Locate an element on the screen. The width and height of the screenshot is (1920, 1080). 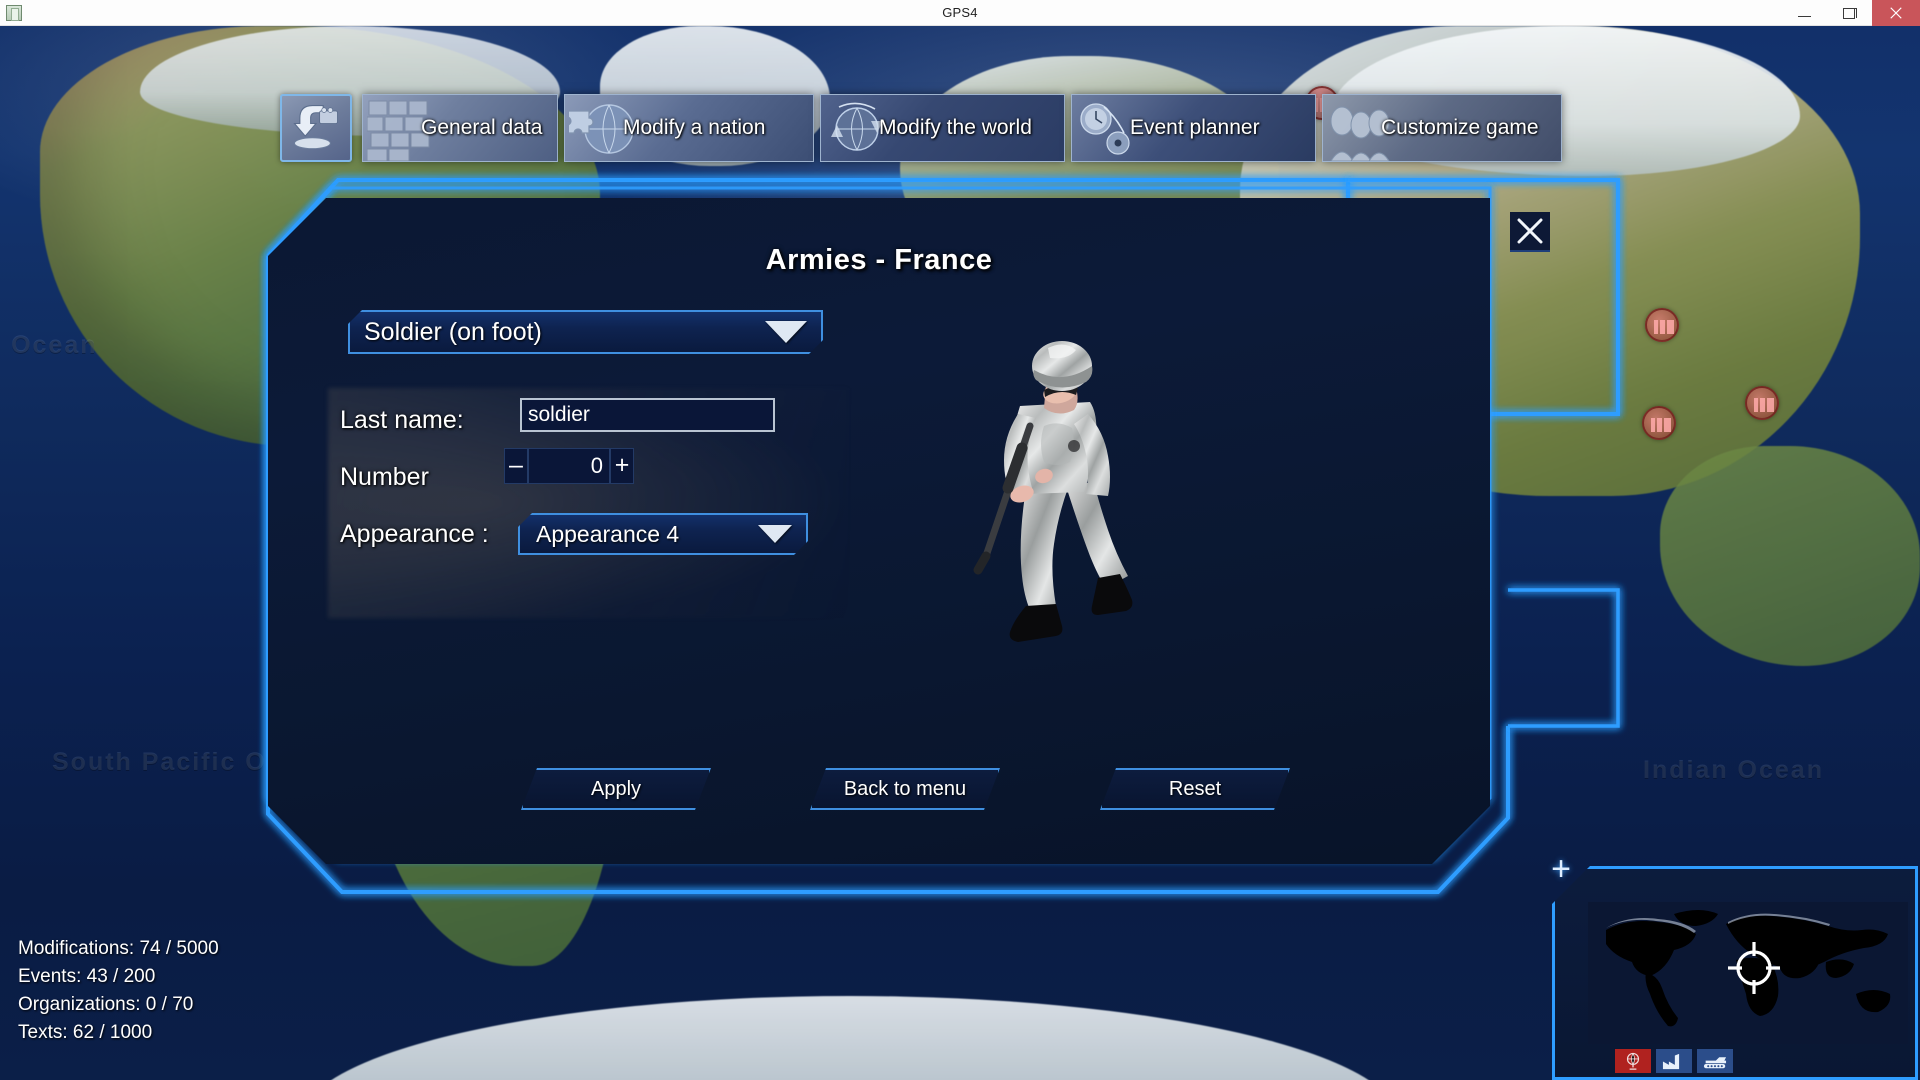
save-load-icon is located at coordinates (315, 127).